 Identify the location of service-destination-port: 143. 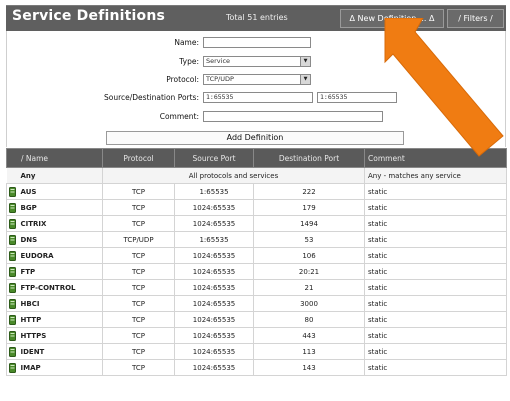
(309, 367).